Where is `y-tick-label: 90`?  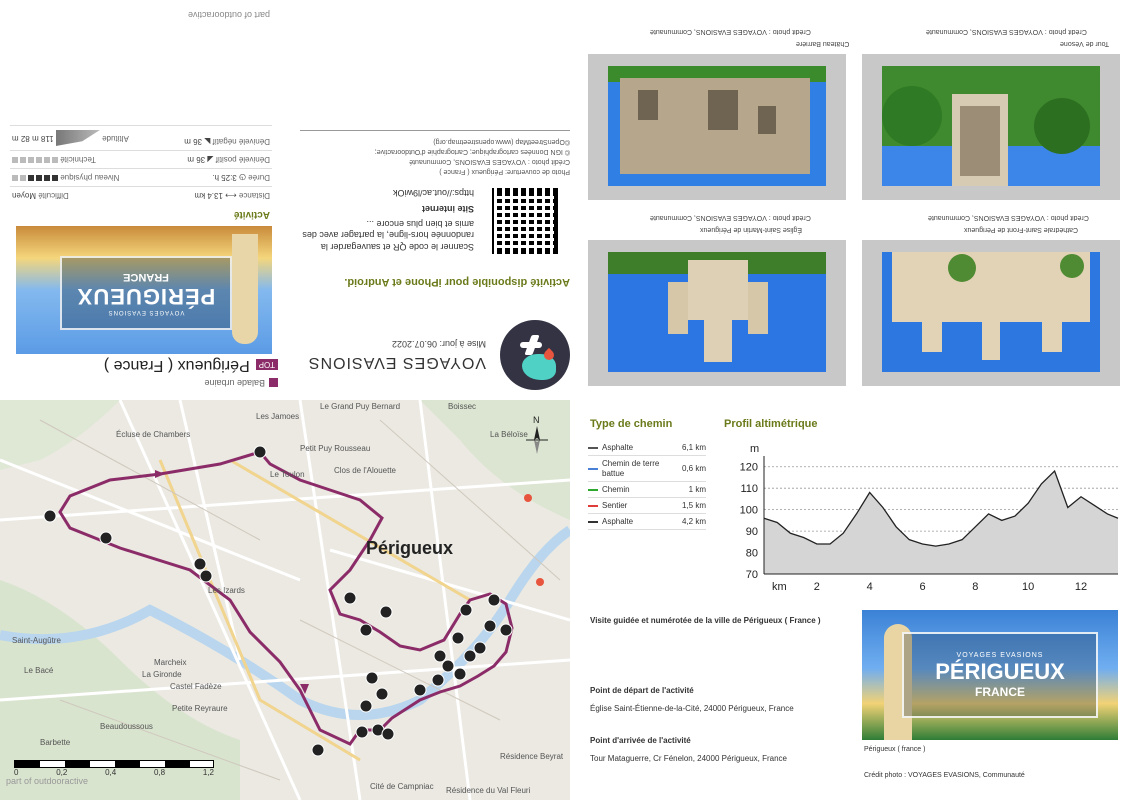
y-tick-label: 90 is located at coordinates (752, 532).